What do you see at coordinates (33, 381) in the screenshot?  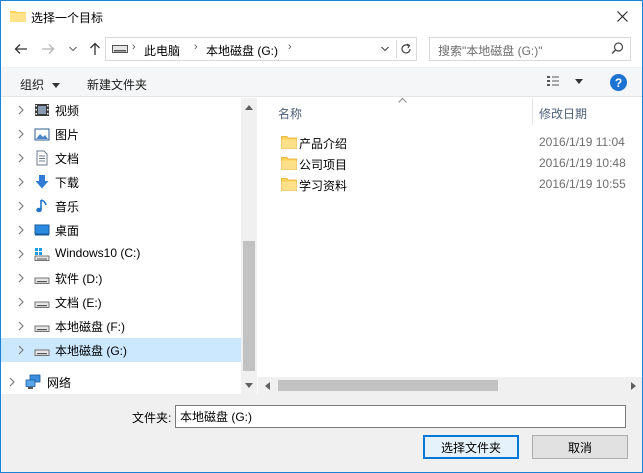 I see `network-icon` at bounding box center [33, 381].